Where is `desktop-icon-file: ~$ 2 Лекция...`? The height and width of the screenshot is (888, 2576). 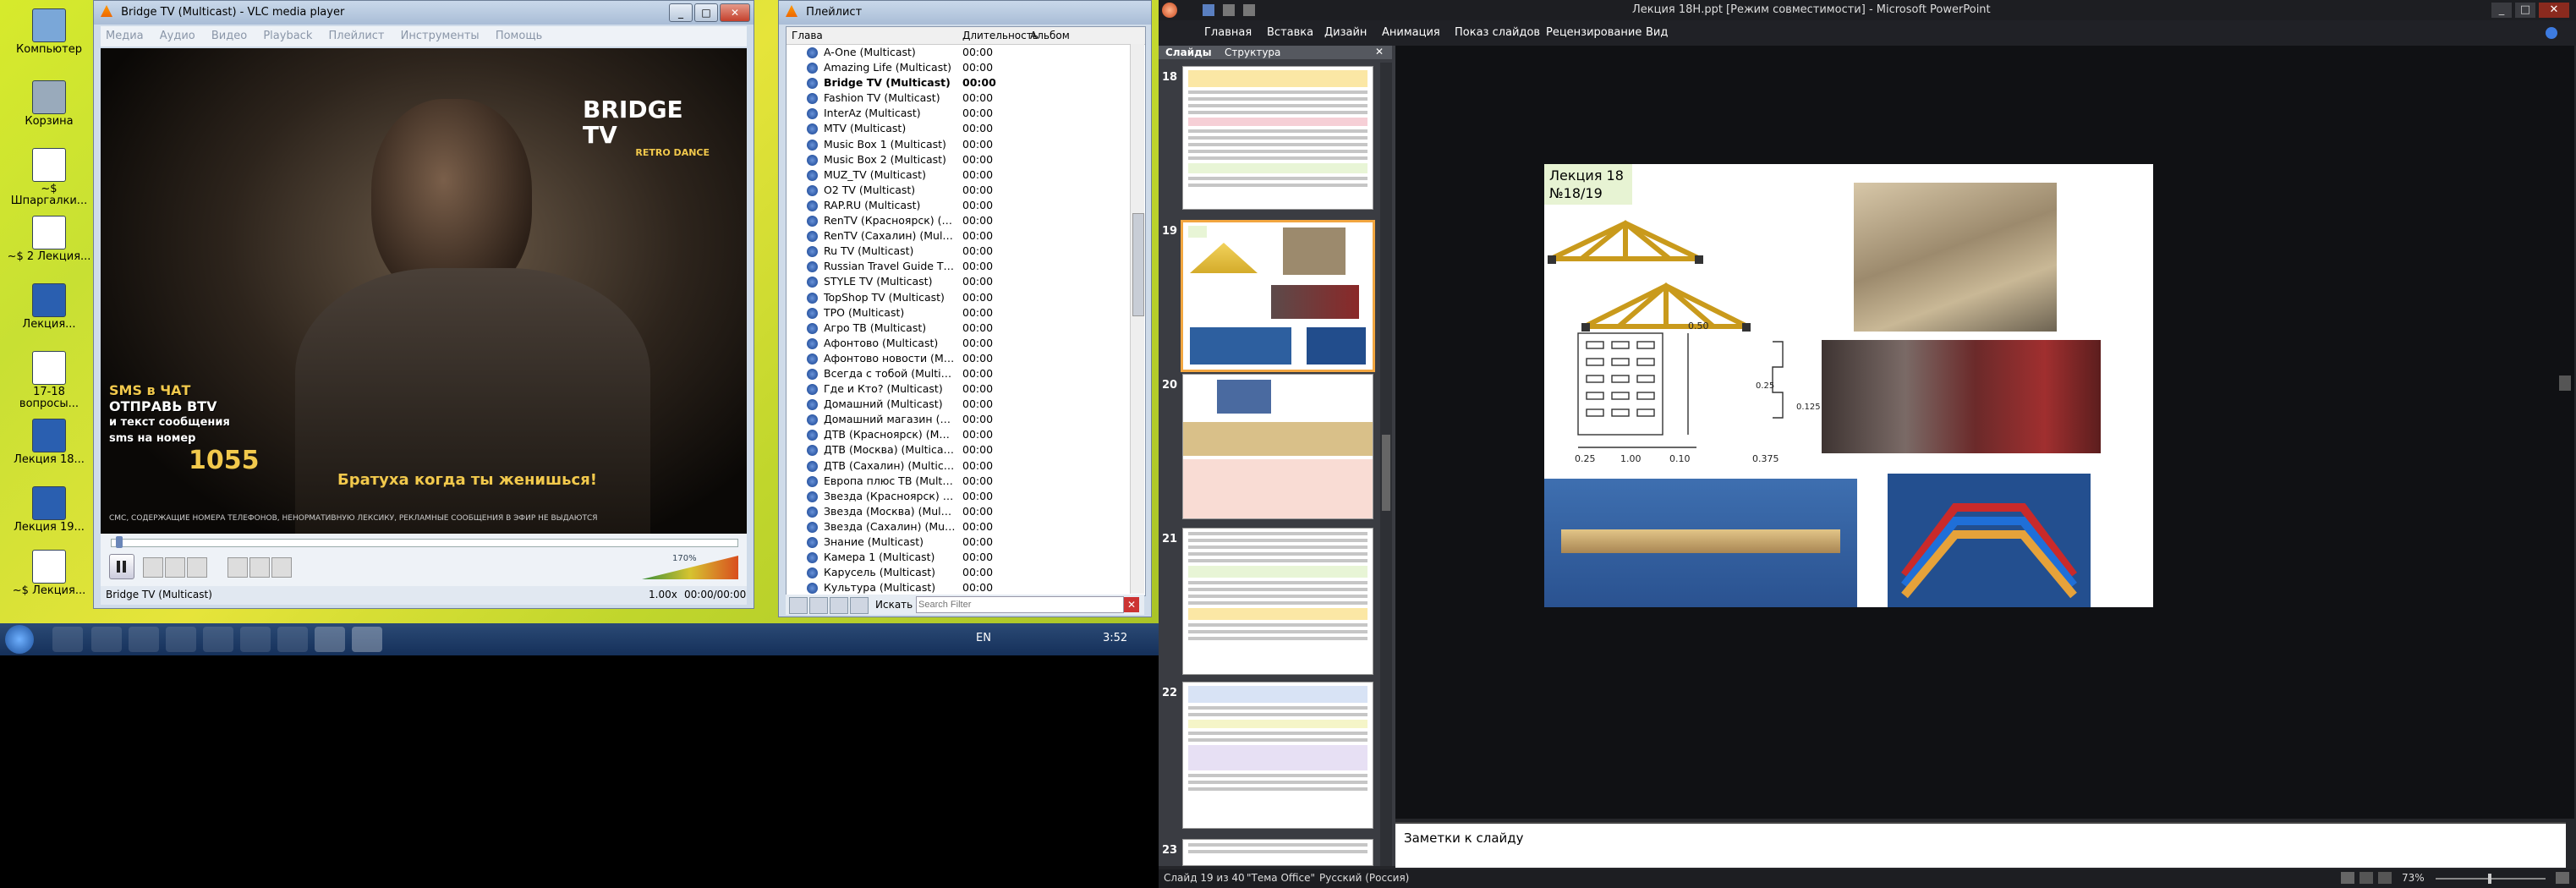
desktop-icon-file: ~$ 2 Лекция... is located at coordinates (49, 239).